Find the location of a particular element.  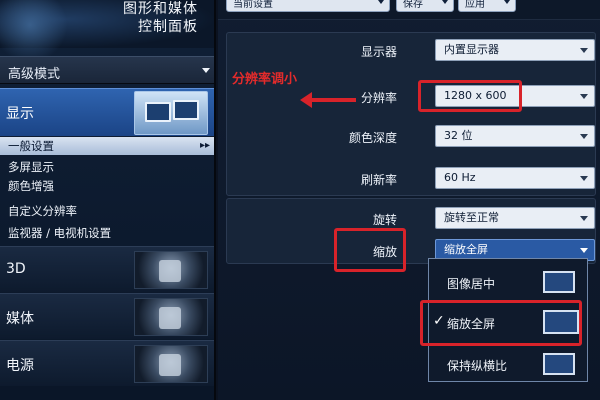

check-icon: ✓ is located at coordinates (439, 321).